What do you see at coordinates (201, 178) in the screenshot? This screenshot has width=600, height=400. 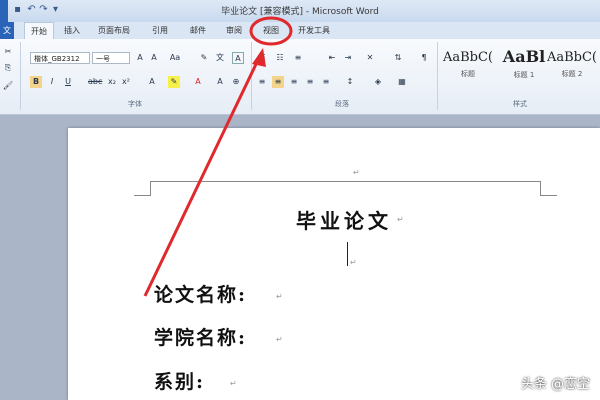 I see `pointer-arrow-shaft` at bounding box center [201, 178].